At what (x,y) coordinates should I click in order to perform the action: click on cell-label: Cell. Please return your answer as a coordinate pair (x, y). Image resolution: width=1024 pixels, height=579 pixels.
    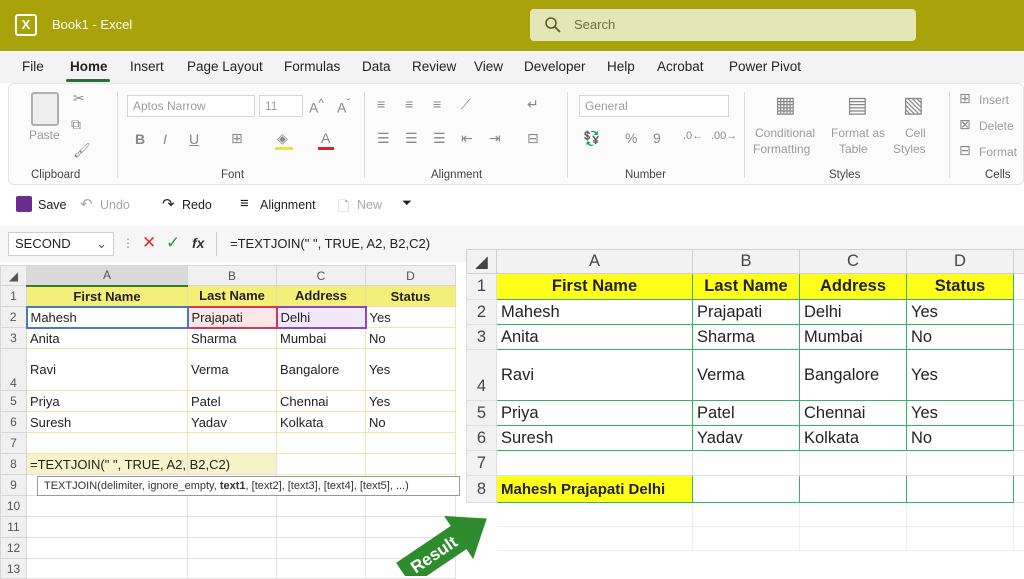
    Looking at the image, I should click on (915, 133).